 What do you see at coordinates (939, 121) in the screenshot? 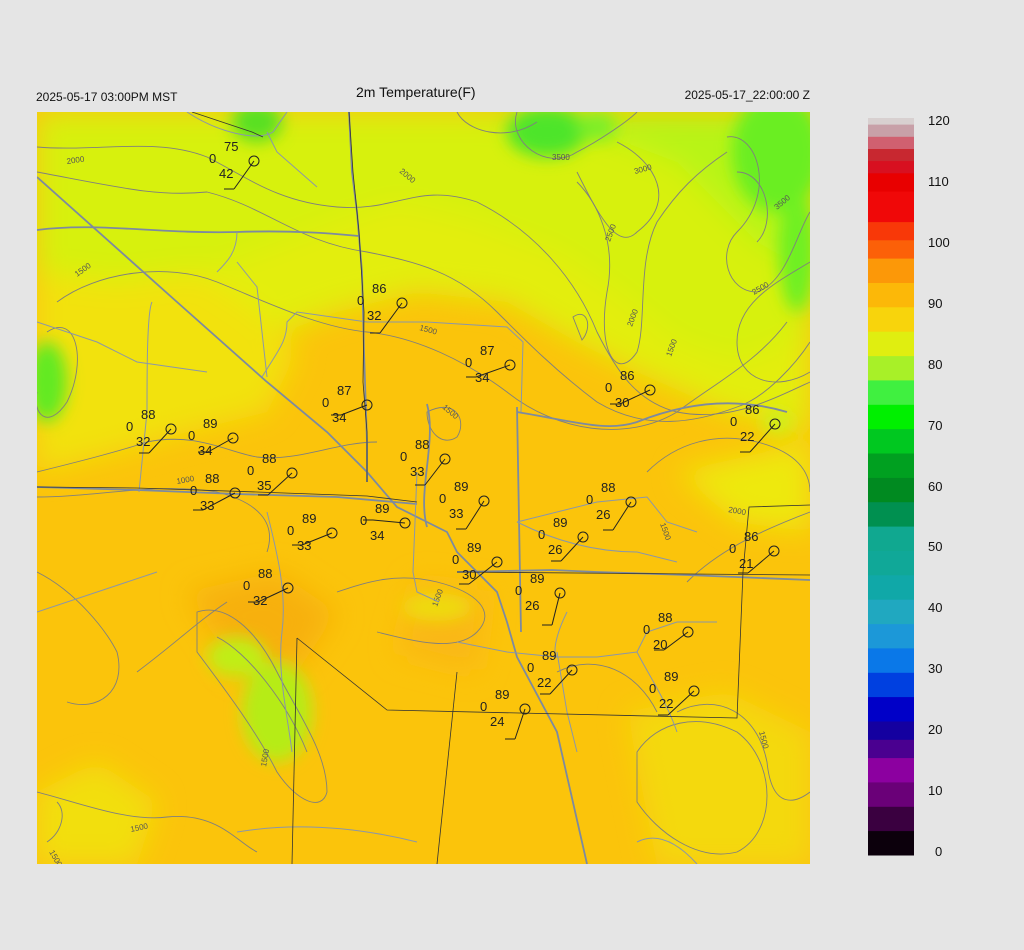
I see `colorbar-tick-label: 120` at bounding box center [939, 121].